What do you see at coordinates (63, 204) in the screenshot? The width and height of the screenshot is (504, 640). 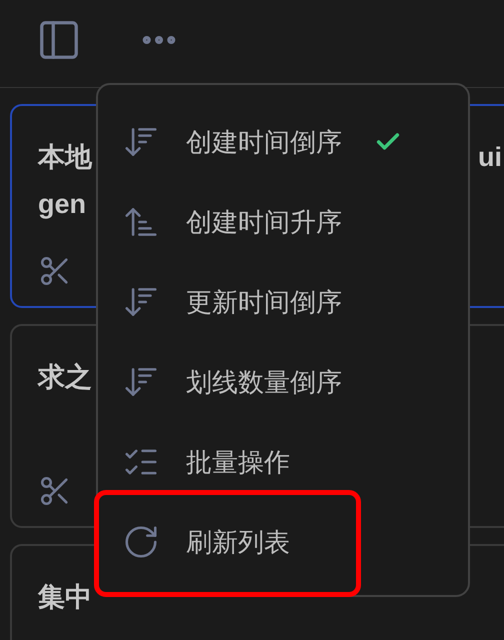 I see `card-title: gen` at bounding box center [63, 204].